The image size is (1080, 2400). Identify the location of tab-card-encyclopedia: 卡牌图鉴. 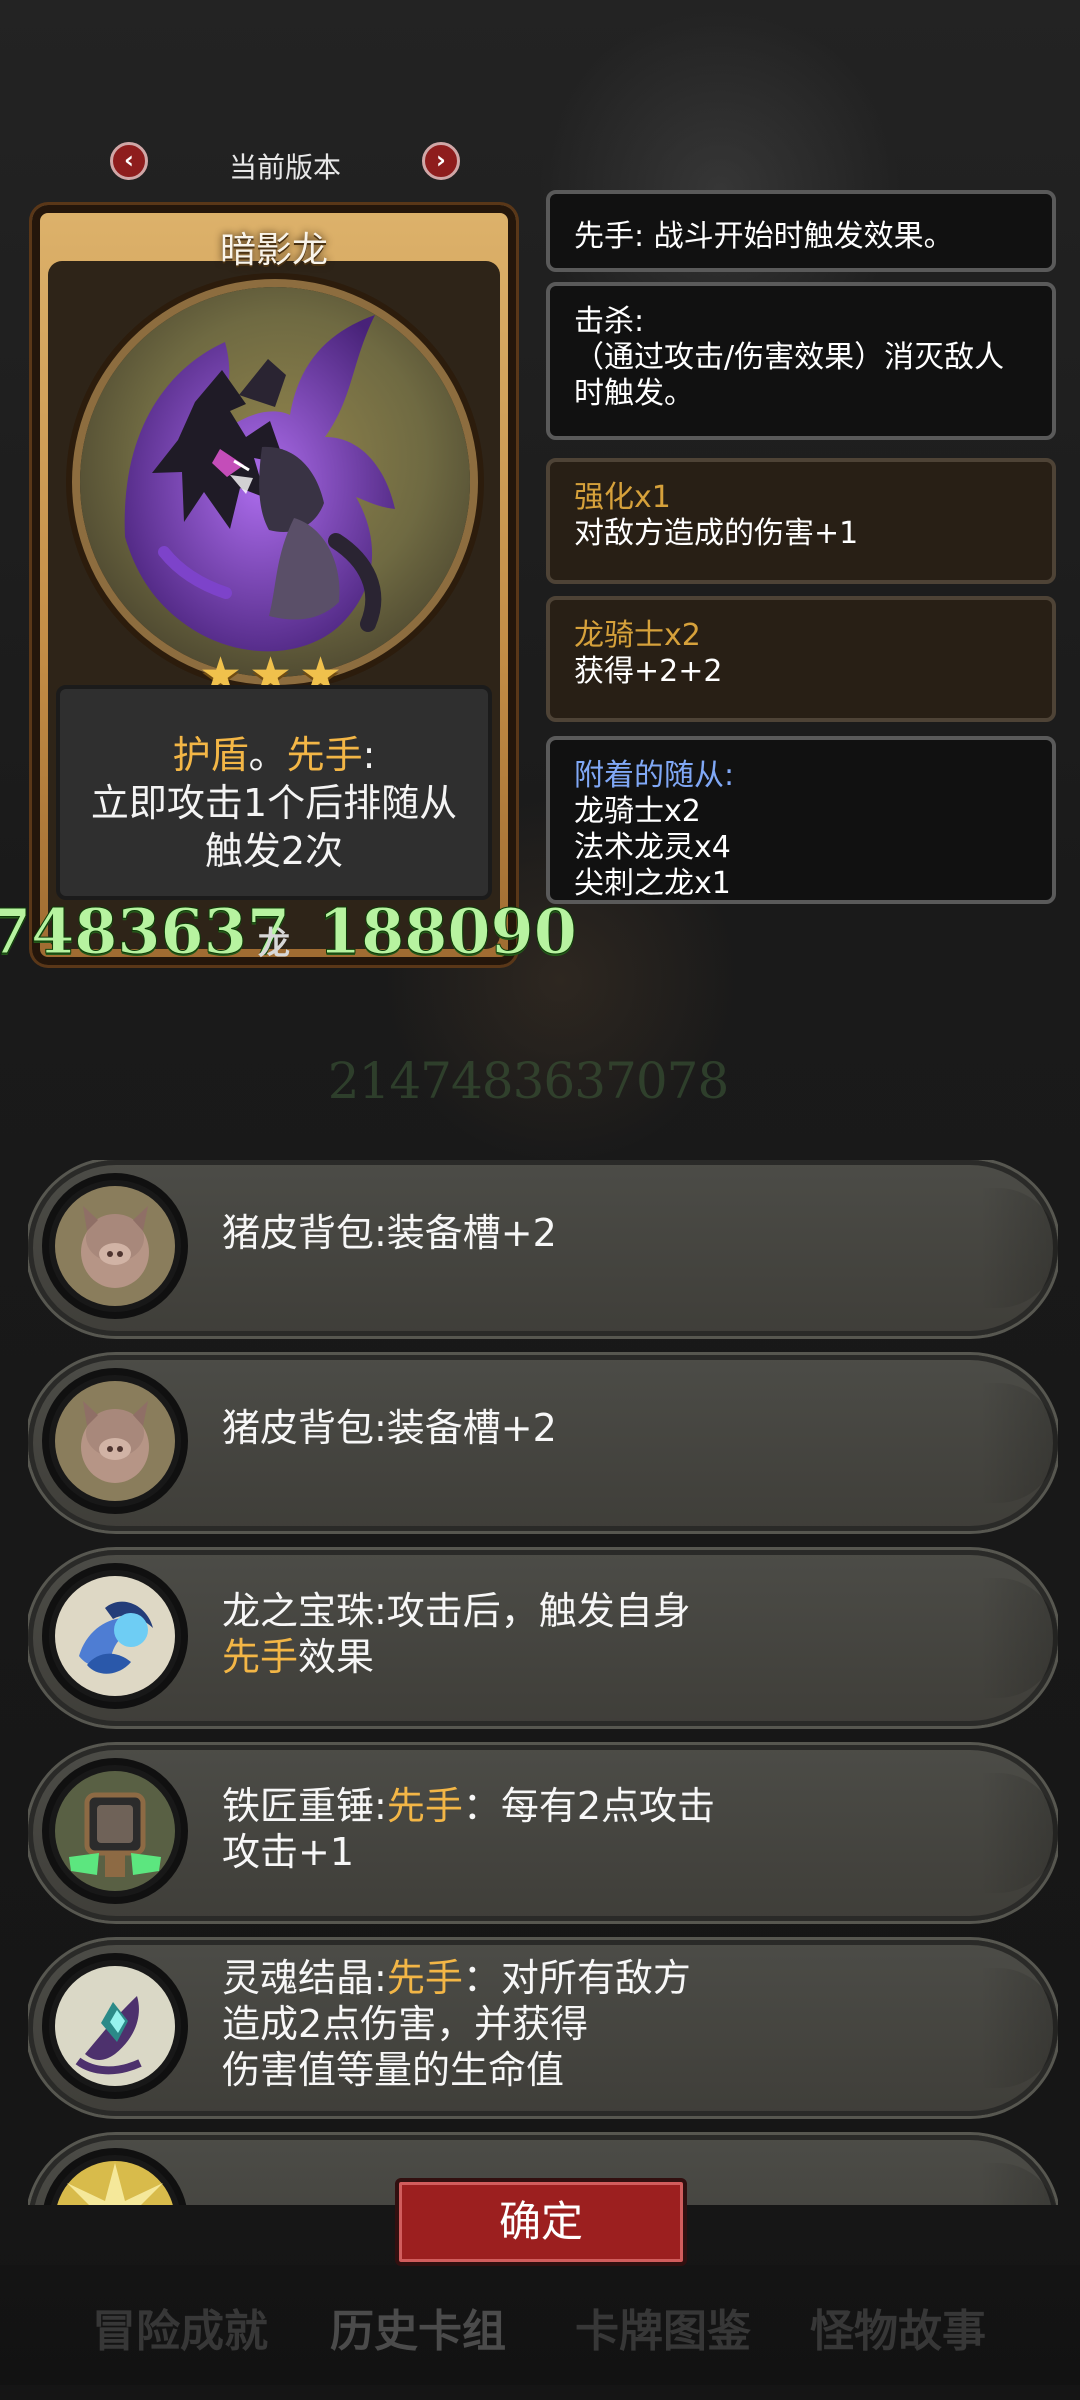
(663, 2327).